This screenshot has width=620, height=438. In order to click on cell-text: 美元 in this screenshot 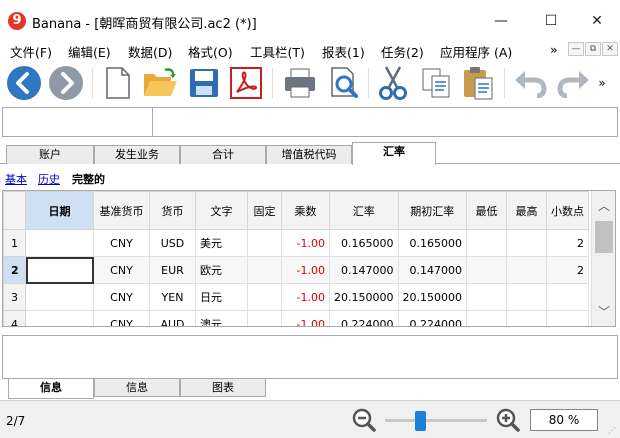, I will do `click(221, 243)`.